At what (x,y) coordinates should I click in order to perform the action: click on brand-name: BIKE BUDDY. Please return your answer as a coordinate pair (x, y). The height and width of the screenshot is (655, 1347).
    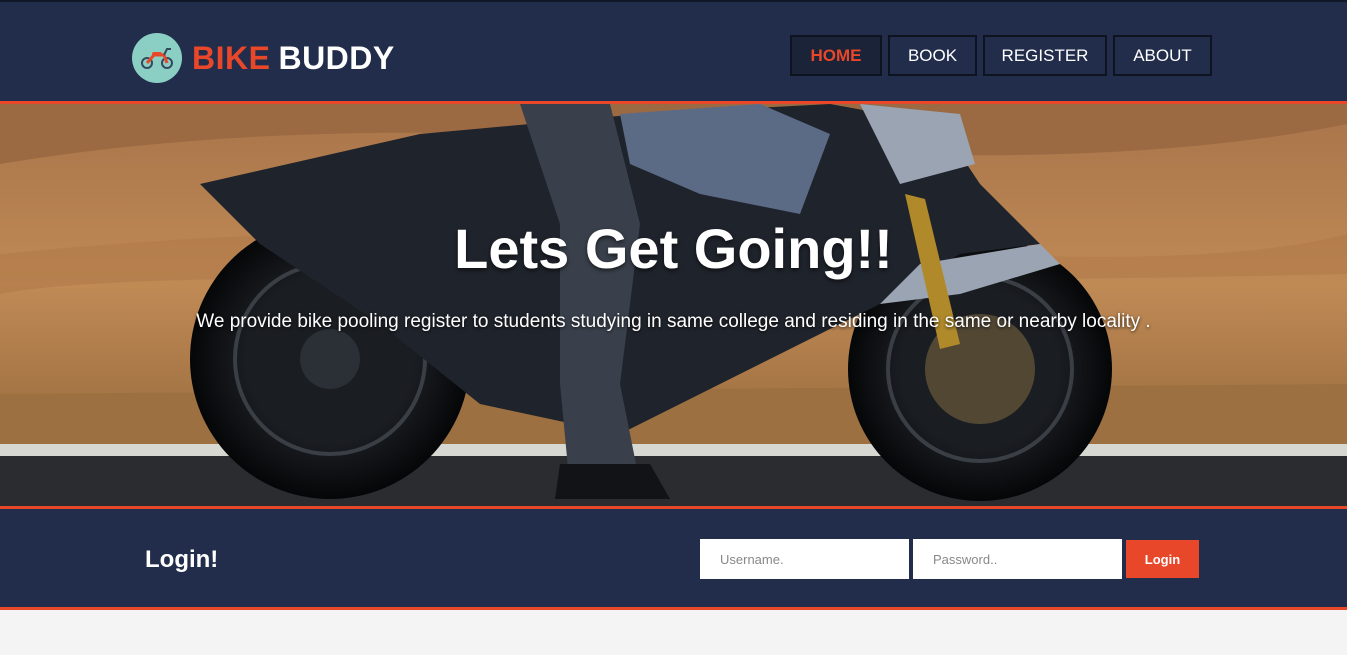
    Looking at the image, I should click on (293, 58).